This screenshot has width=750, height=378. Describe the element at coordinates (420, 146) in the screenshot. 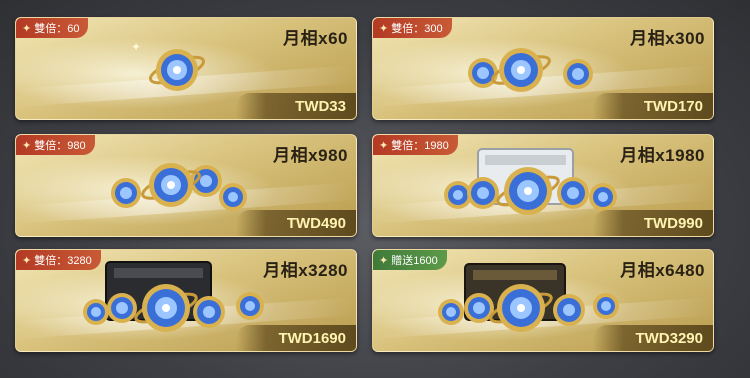

I see `bonus-badge-text: 雙倍：1980` at that location.